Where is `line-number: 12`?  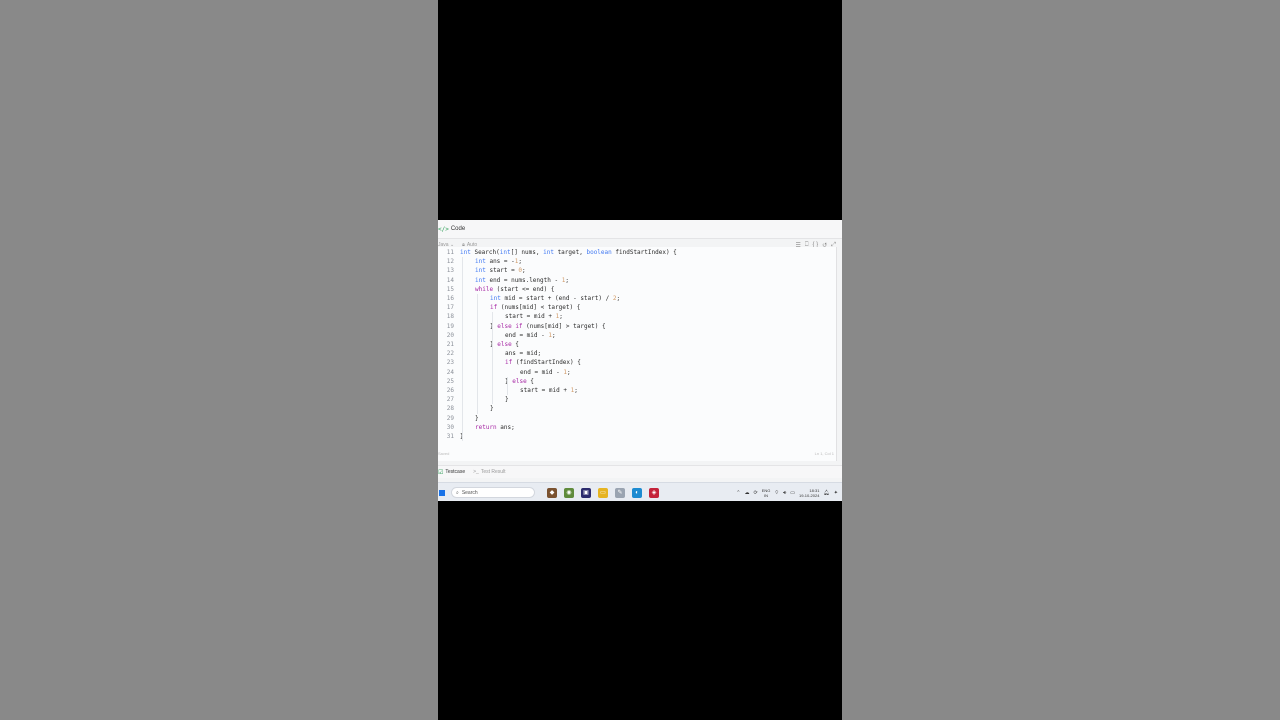 line-number: 12 is located at coordinates (450, 262).